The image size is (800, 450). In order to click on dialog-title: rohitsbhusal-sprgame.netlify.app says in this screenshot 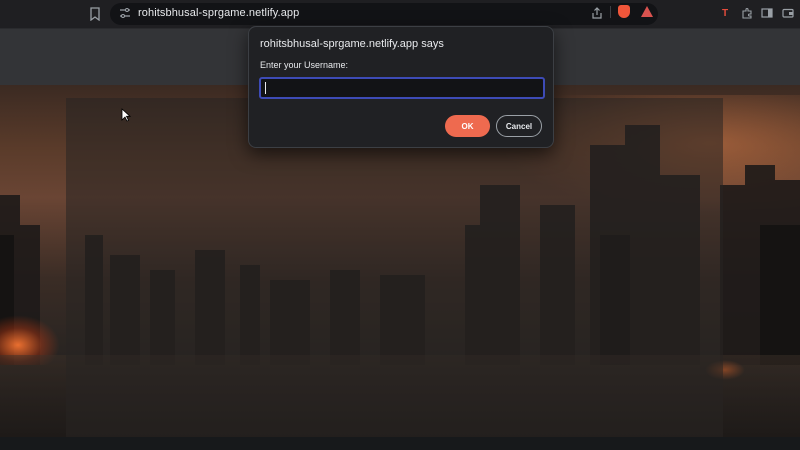, I will do `click(352, 44)`.